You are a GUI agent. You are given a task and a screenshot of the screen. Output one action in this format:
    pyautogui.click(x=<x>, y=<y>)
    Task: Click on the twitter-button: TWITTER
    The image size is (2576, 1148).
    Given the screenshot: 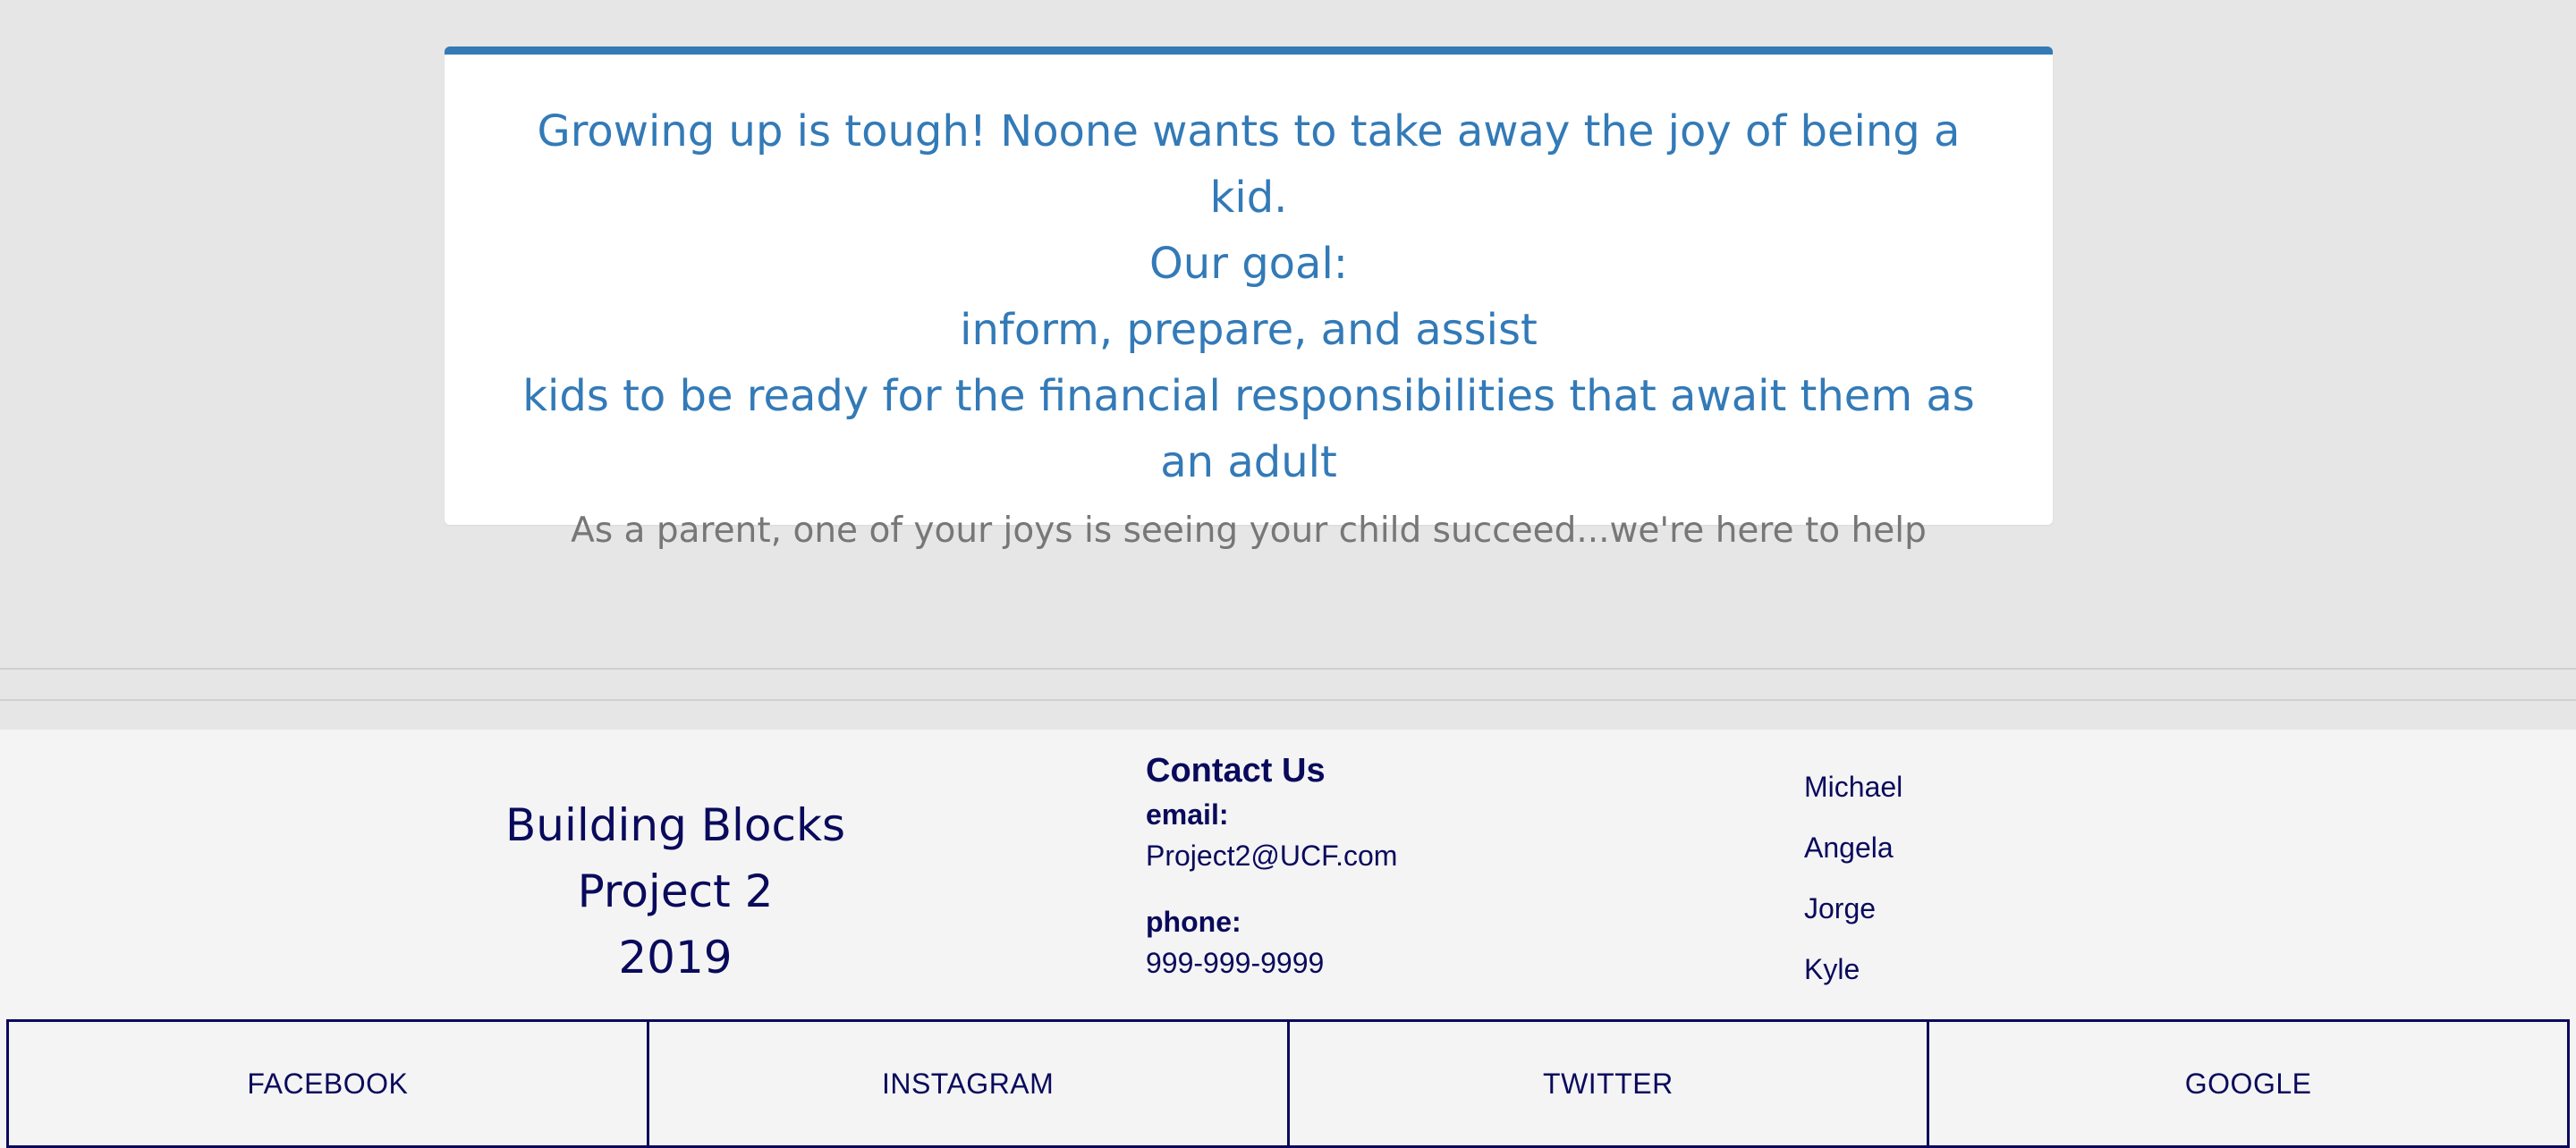 What is the action you would take?
    pyautogui.click(x=1608, y=1083)
    